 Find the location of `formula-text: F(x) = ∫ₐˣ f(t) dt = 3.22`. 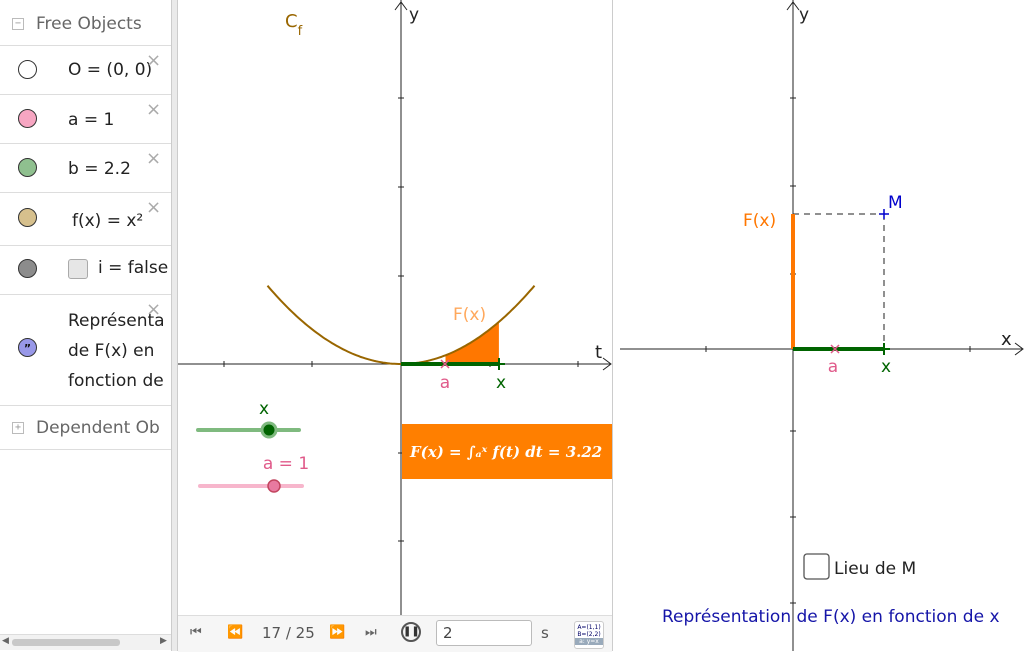

formula-text: F(x) = ∫ₐˣ f(t) dt = 3.22 is located at coordinates (505, 452).